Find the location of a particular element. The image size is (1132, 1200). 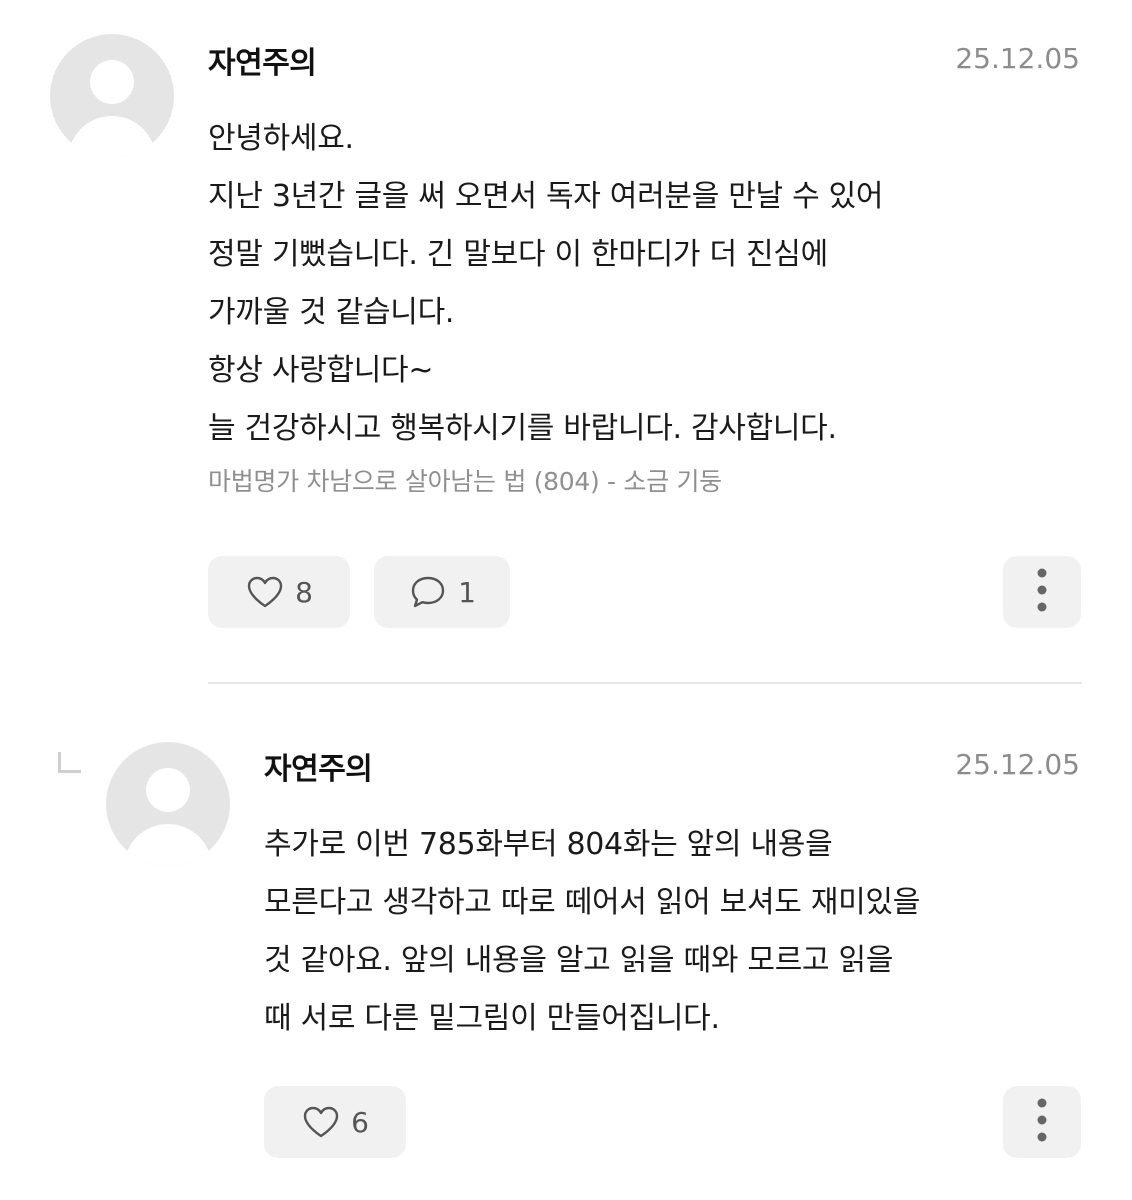

like-button: 6 is located at coordinates (335, 1122).